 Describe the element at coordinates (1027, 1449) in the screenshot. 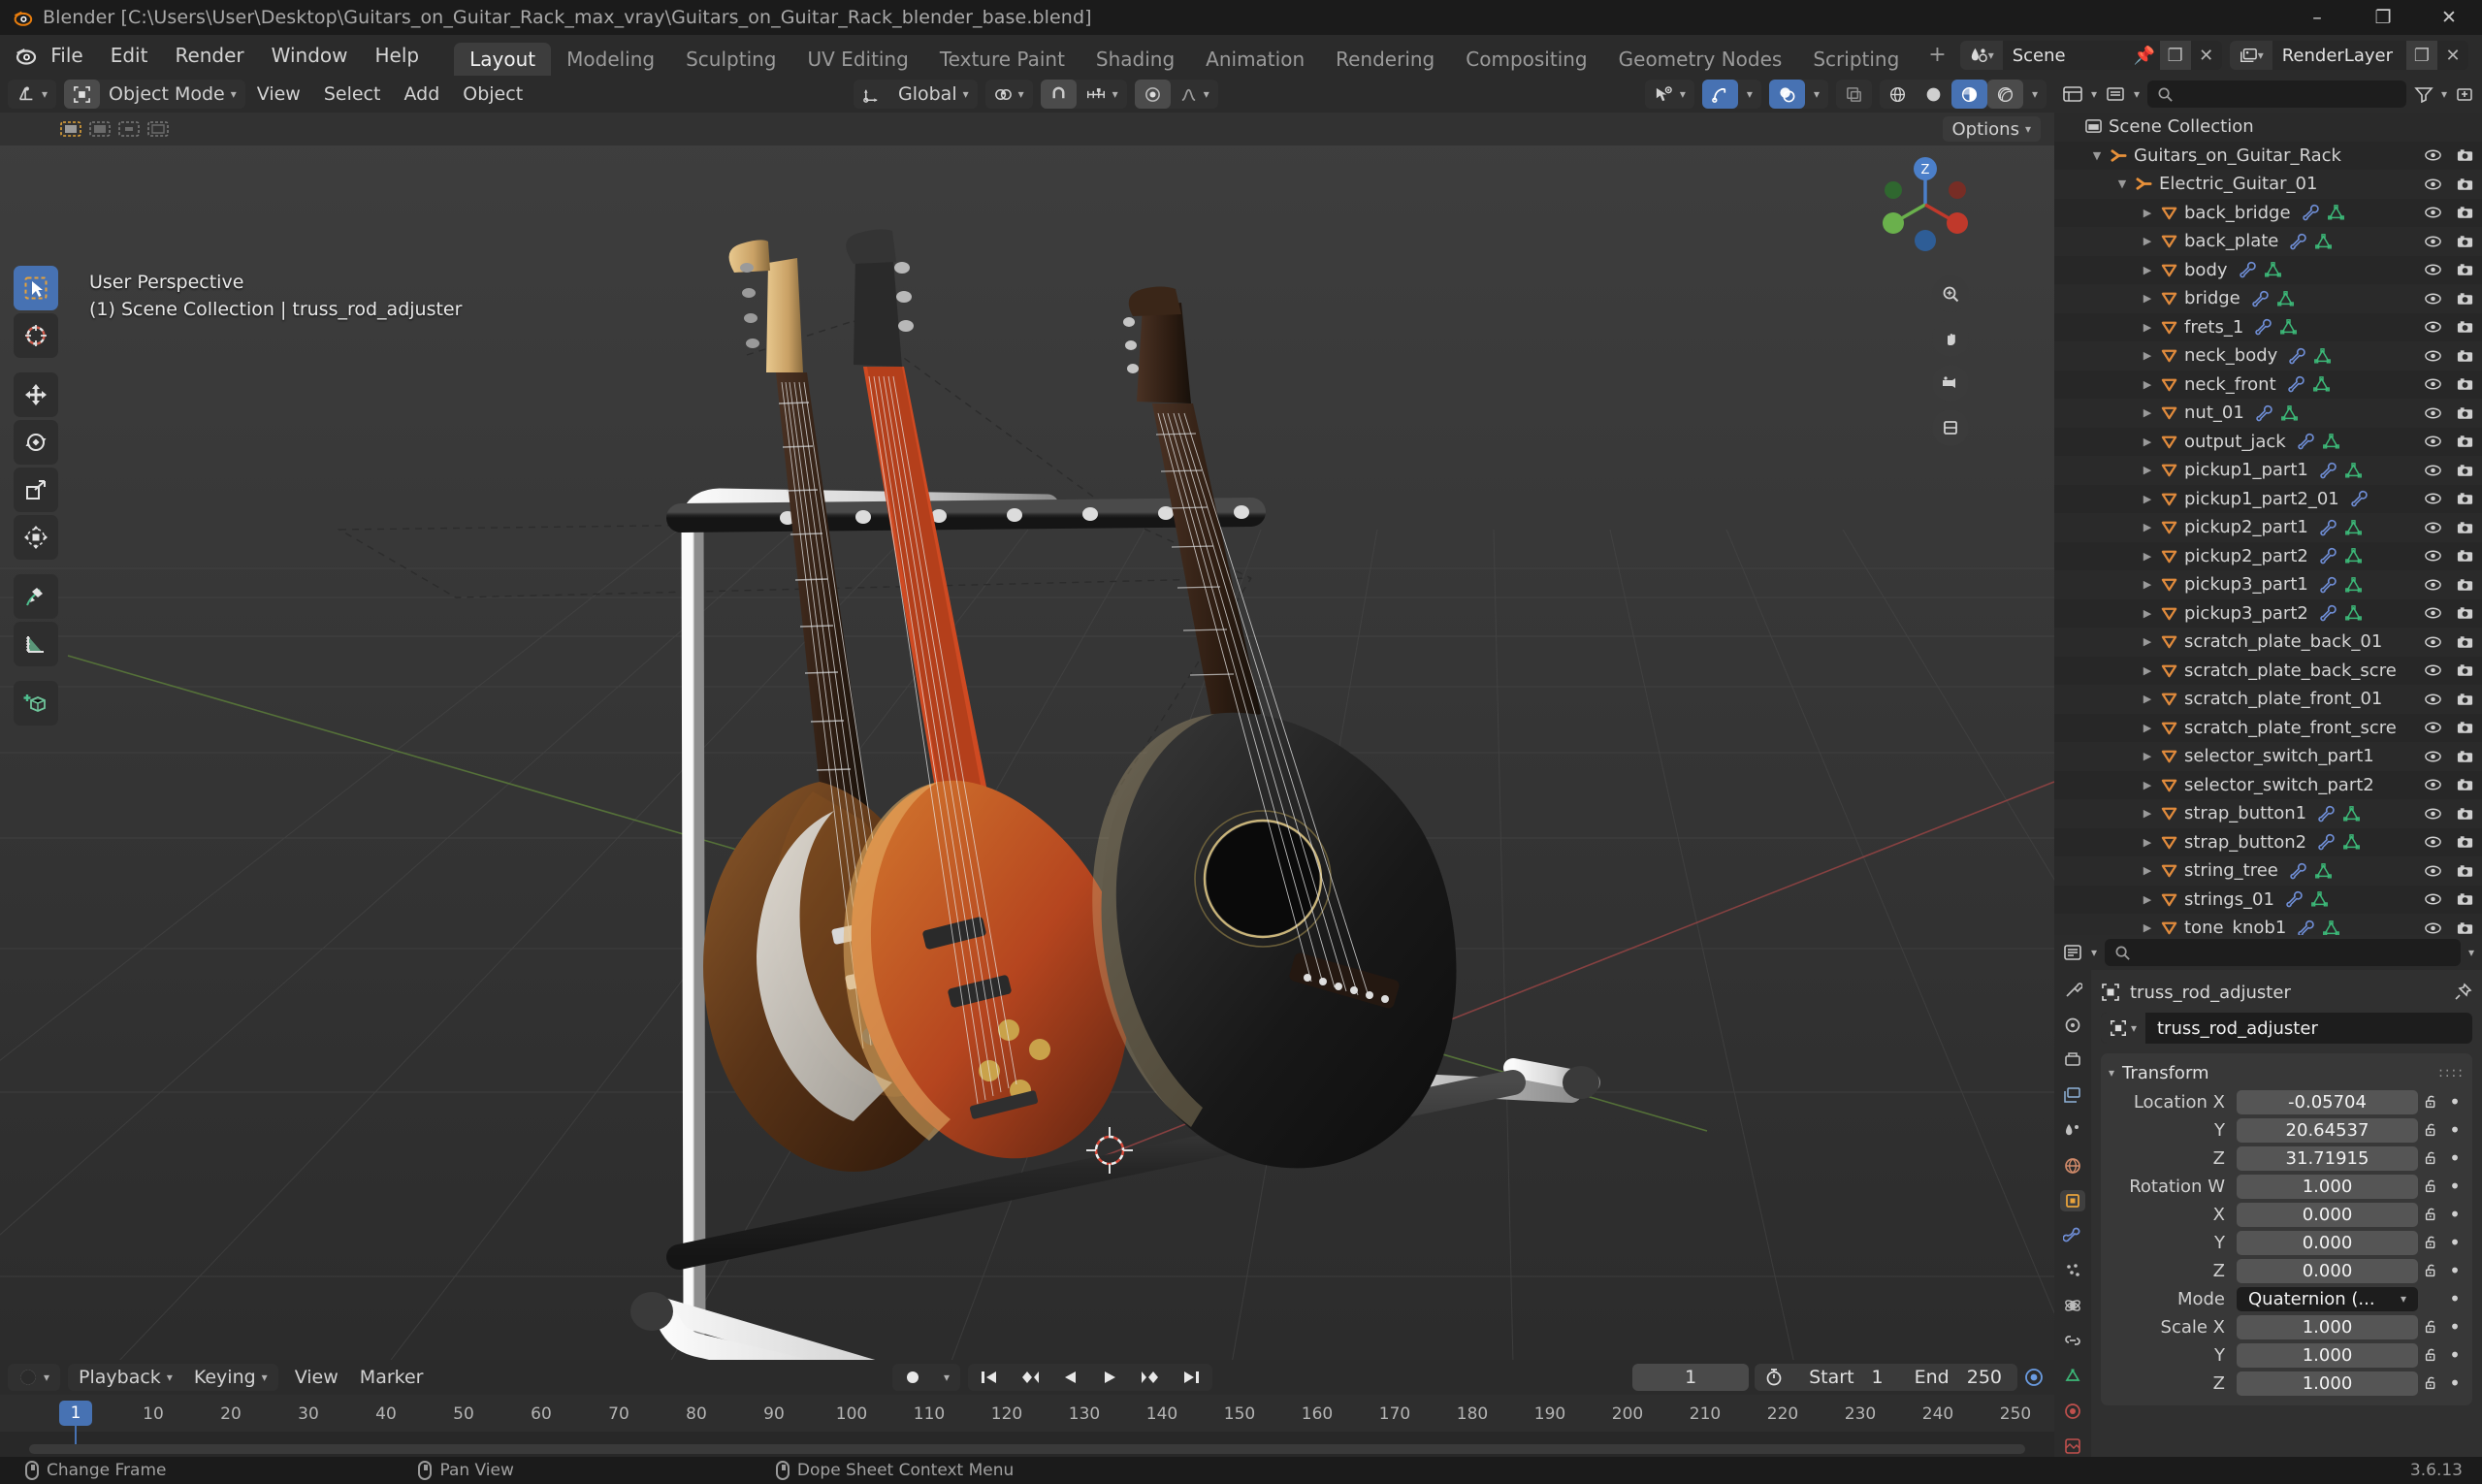

I see `timeline-horizontal-scrollbar` at that location.